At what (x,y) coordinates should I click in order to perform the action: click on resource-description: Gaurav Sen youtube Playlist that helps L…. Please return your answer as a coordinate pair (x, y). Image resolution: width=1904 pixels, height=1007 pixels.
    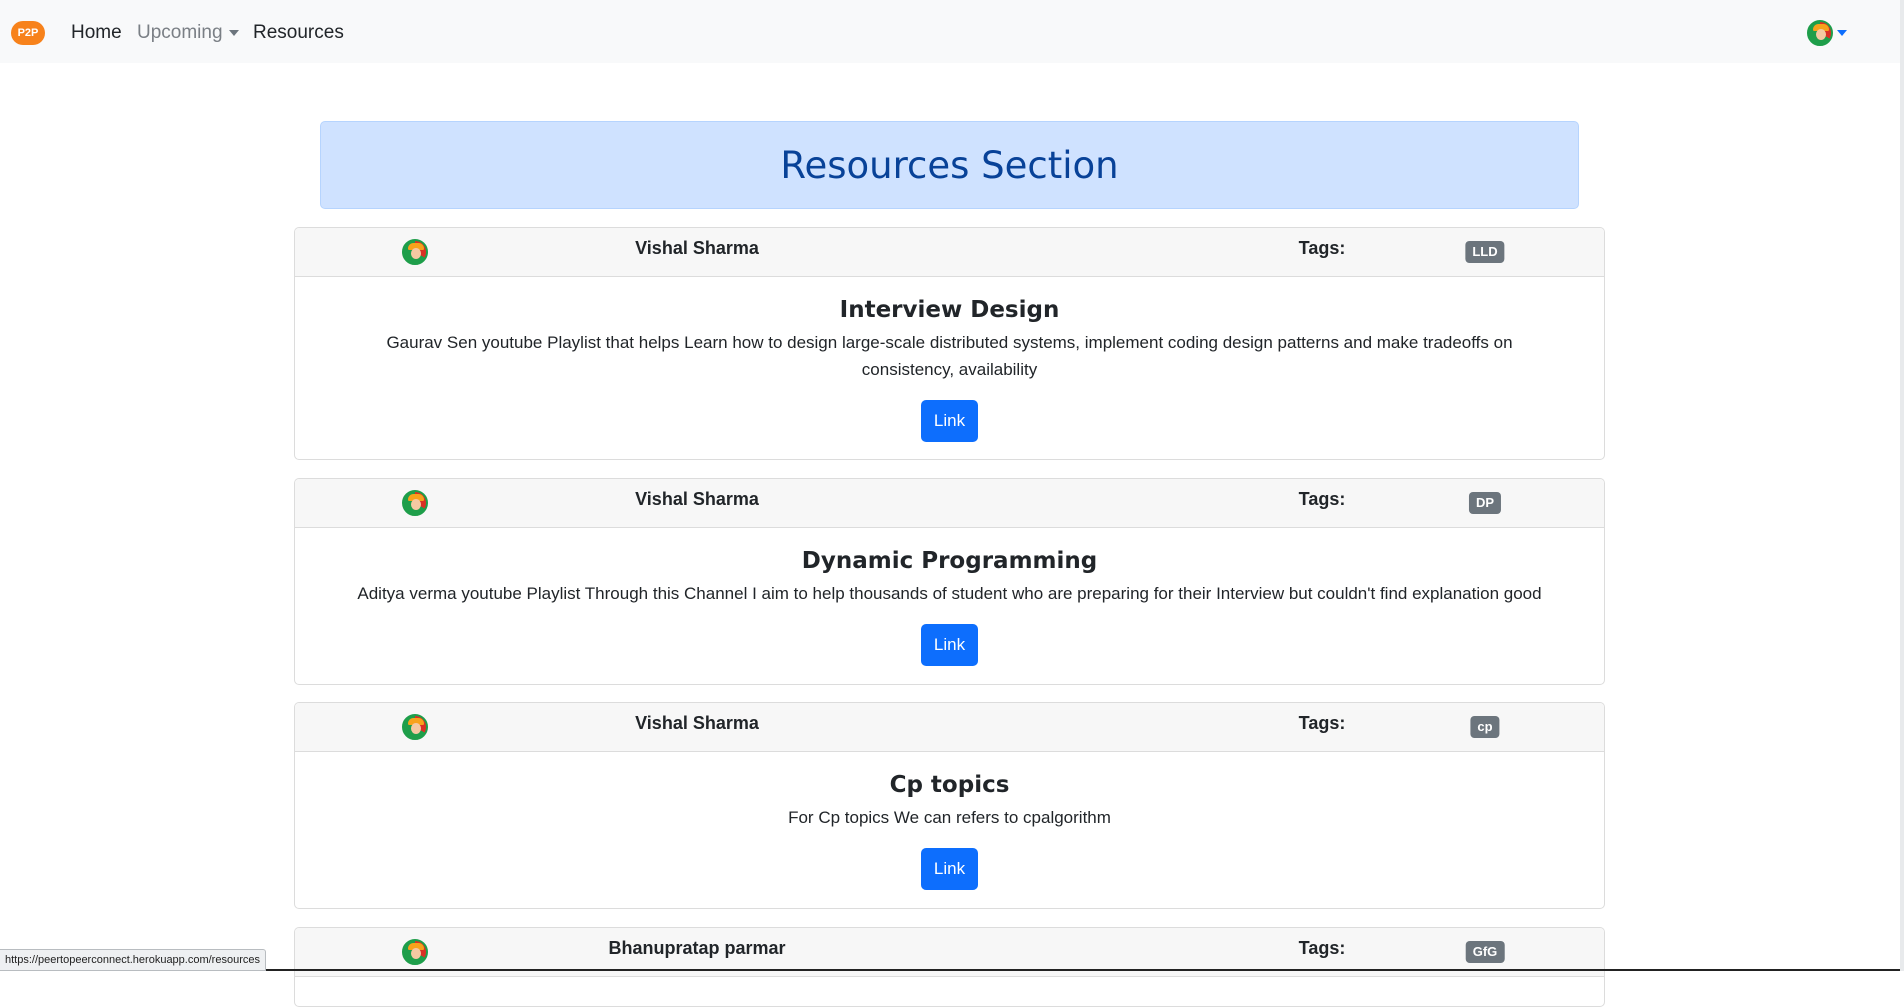
    Looking at the image, I should click on (949, 356).